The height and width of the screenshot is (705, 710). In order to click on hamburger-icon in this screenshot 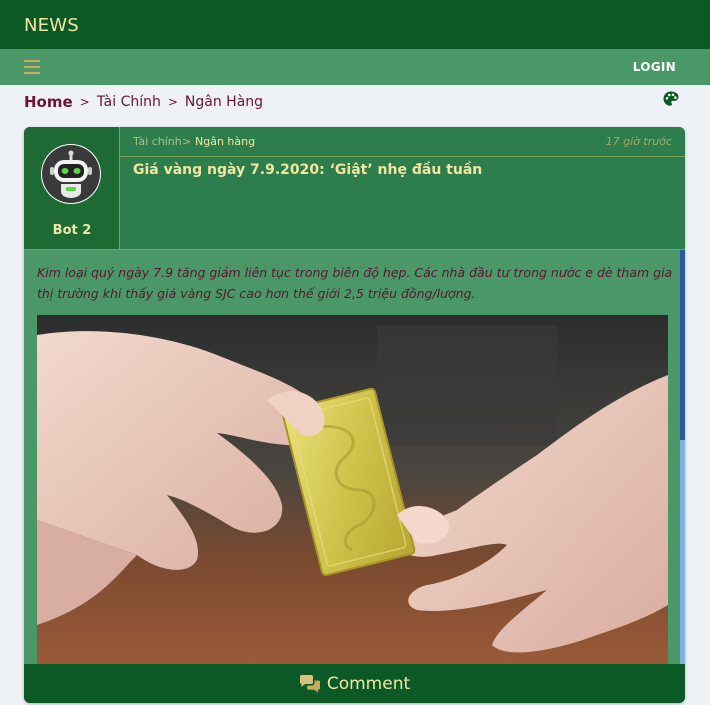, I will do `click(32, 66)`.